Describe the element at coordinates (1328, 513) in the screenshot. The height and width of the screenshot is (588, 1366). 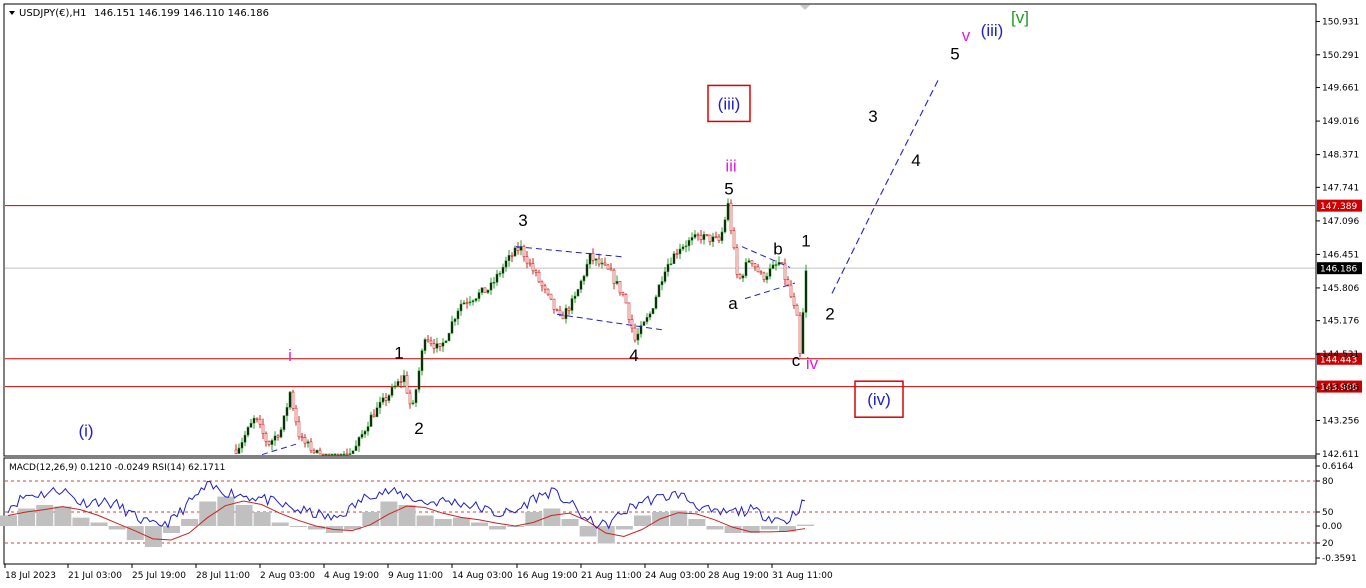
I see `ind-tick-label: 50` at that location.